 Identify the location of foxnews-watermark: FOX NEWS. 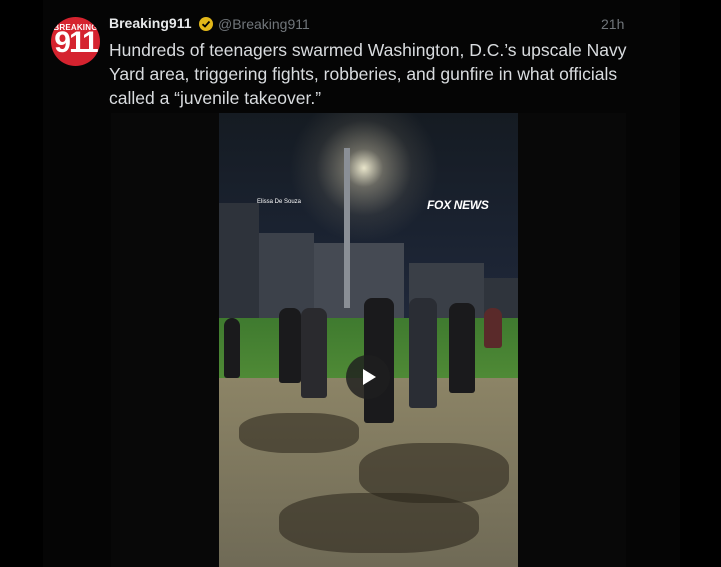
(458, 205).